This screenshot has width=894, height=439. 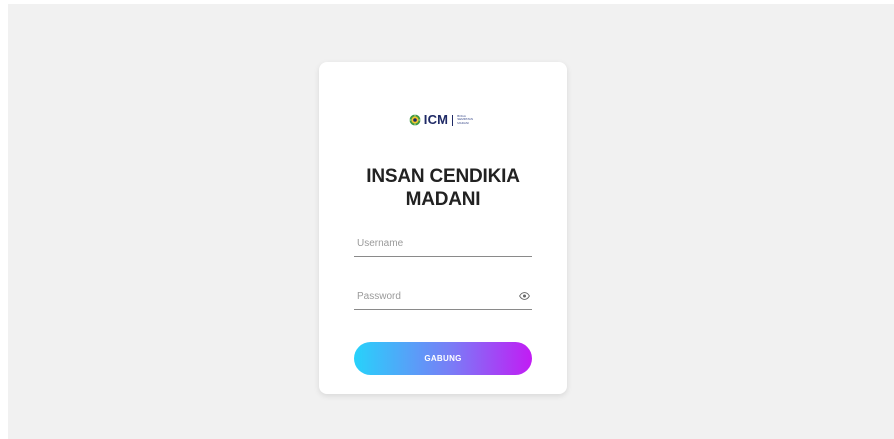 I want to click on username-field, so click(x=443, y=244).